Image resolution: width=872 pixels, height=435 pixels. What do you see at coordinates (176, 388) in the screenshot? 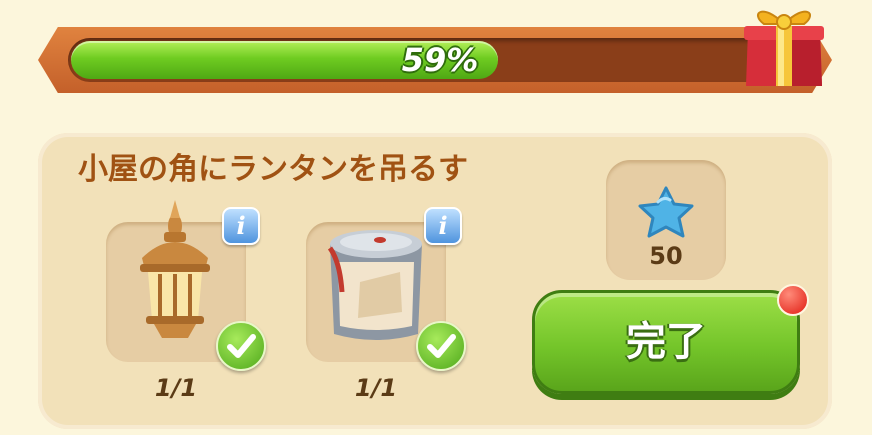
I see `lantern-count: 1/1` at bounding box center [176, 388].